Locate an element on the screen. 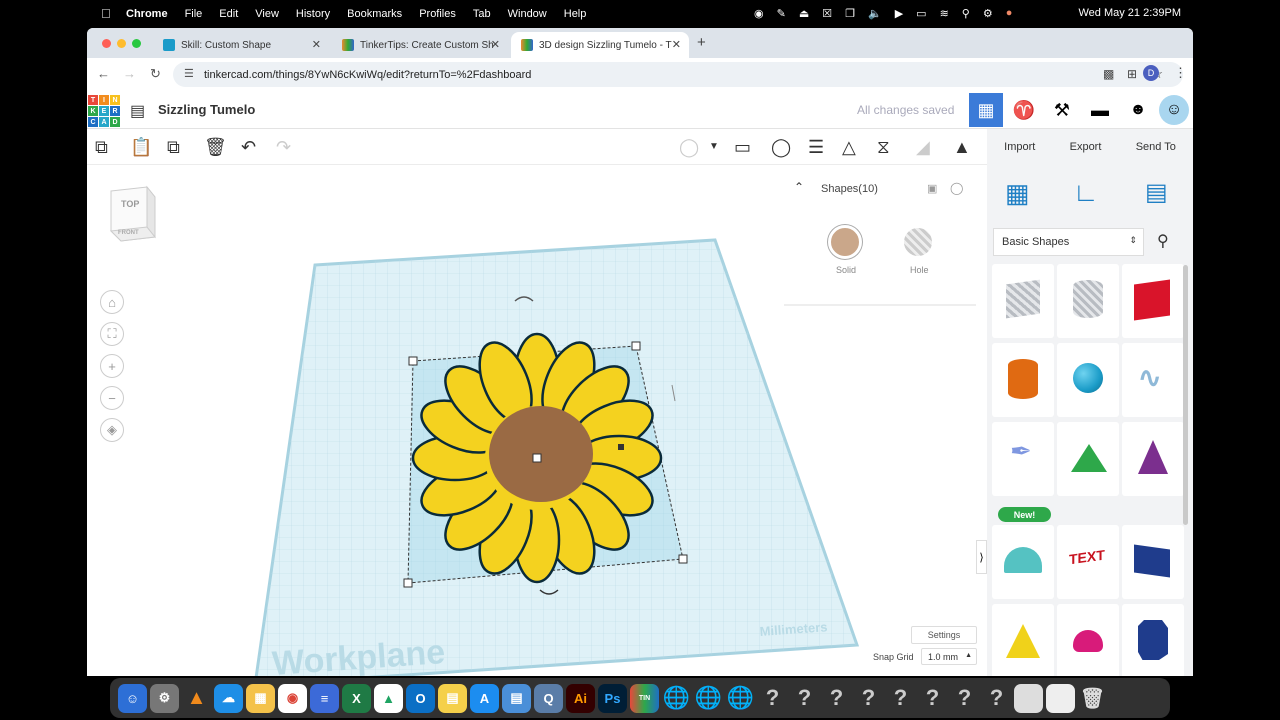  siri-icon: ● is located at coordinates (1009, 13).